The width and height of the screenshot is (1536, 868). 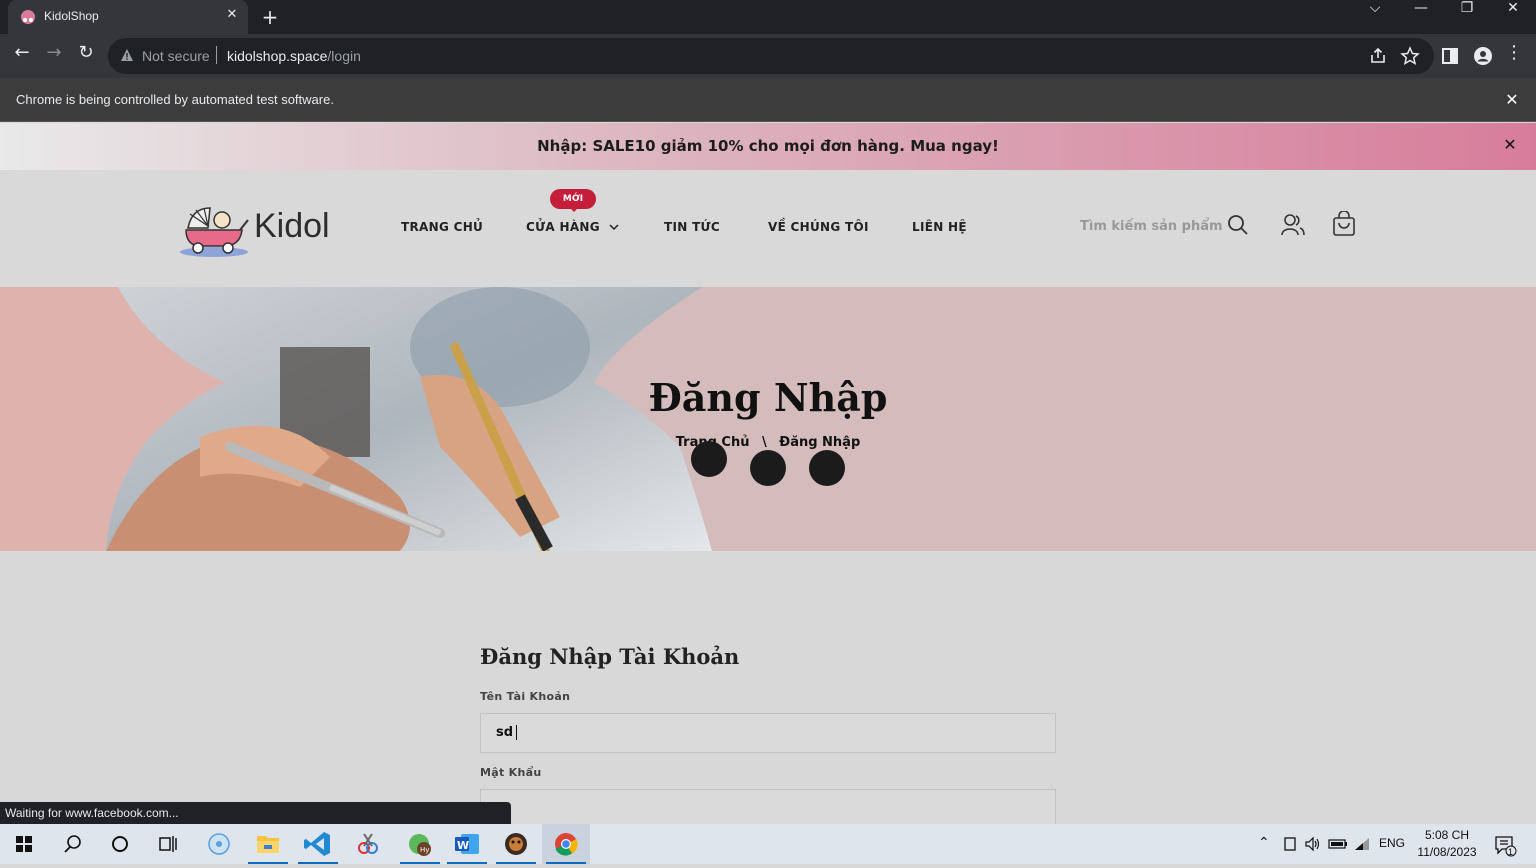 I want to click on taskbar-hy-app: Hy, so click(x=420, y=844).